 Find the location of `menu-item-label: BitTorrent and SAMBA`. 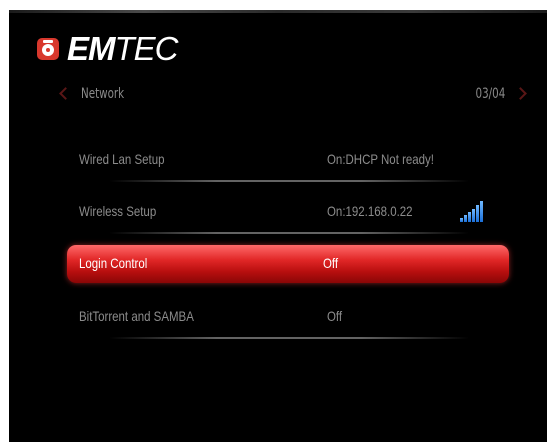

menu-item-label: BitTorrent and SAMBA is located at coordinates (136, 316).